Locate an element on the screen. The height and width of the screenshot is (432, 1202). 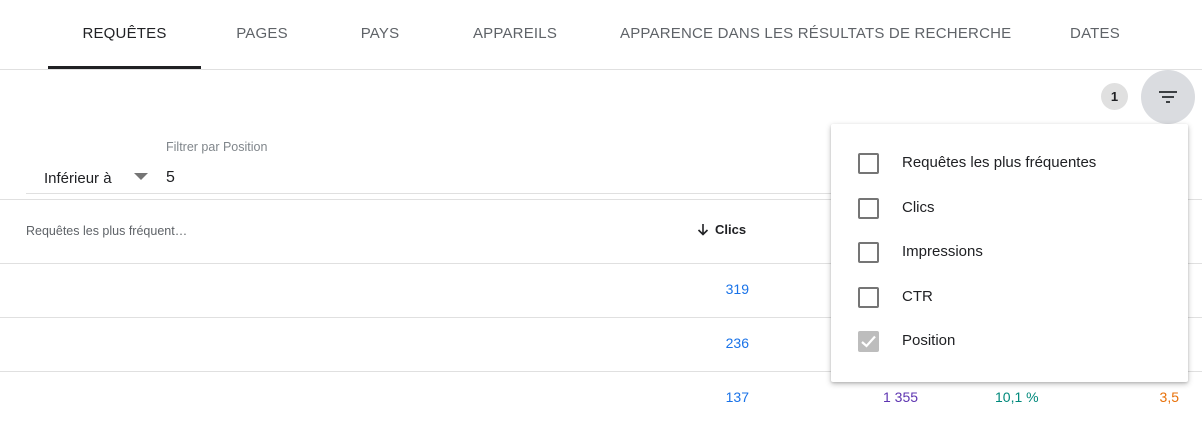
menu-item-position: Position is located at coordinates (1009, 342).